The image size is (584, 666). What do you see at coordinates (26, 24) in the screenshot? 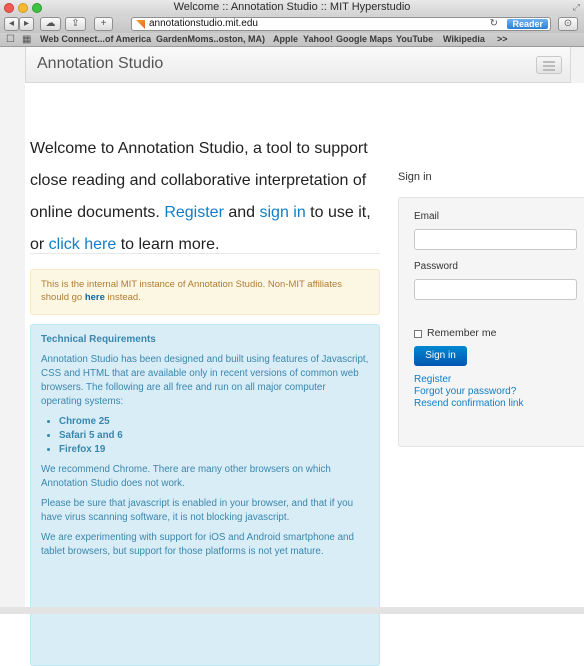
I see `forward-arrow-button: ▸` at bounding box center [26, 24].